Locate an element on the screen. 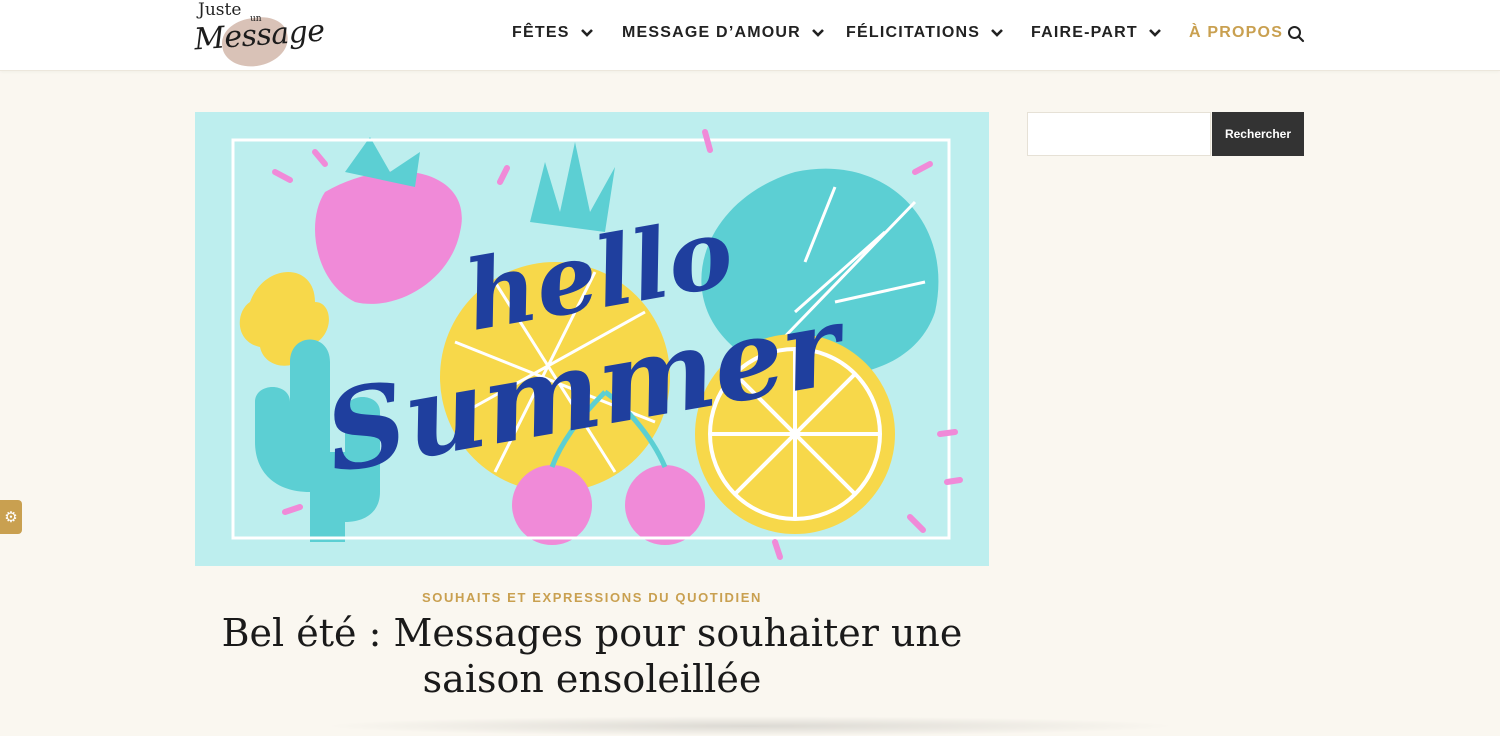  content-card-shadow is located at coordinates (750, 726).